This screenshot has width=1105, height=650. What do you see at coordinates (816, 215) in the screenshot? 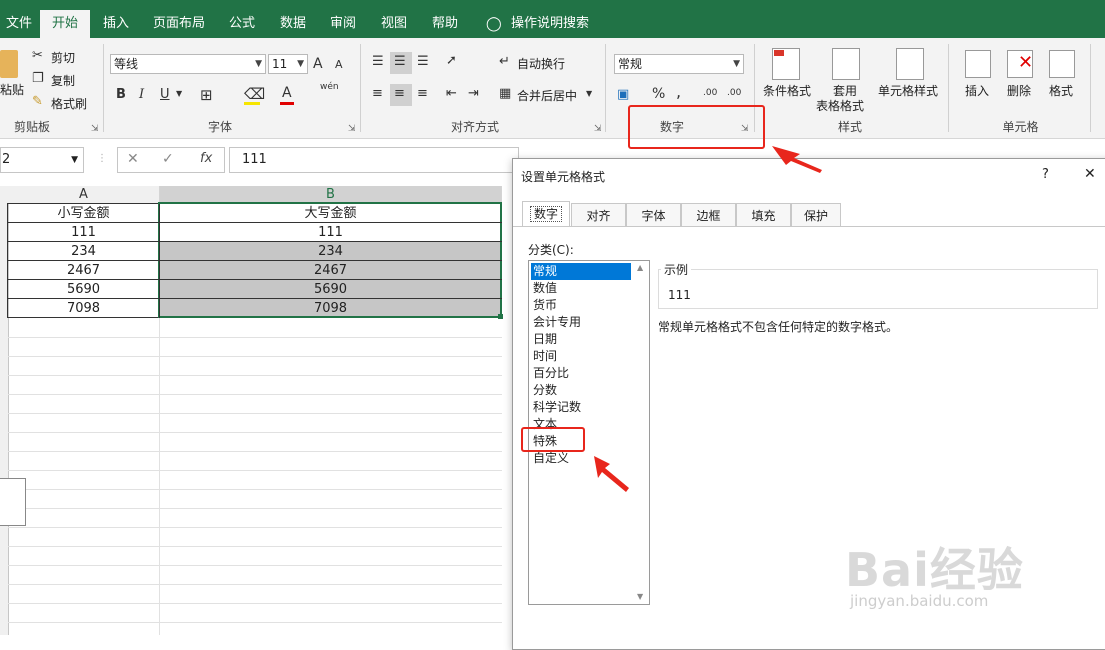
I see `tab-protection: 保护` at bounding box center [816, 215].